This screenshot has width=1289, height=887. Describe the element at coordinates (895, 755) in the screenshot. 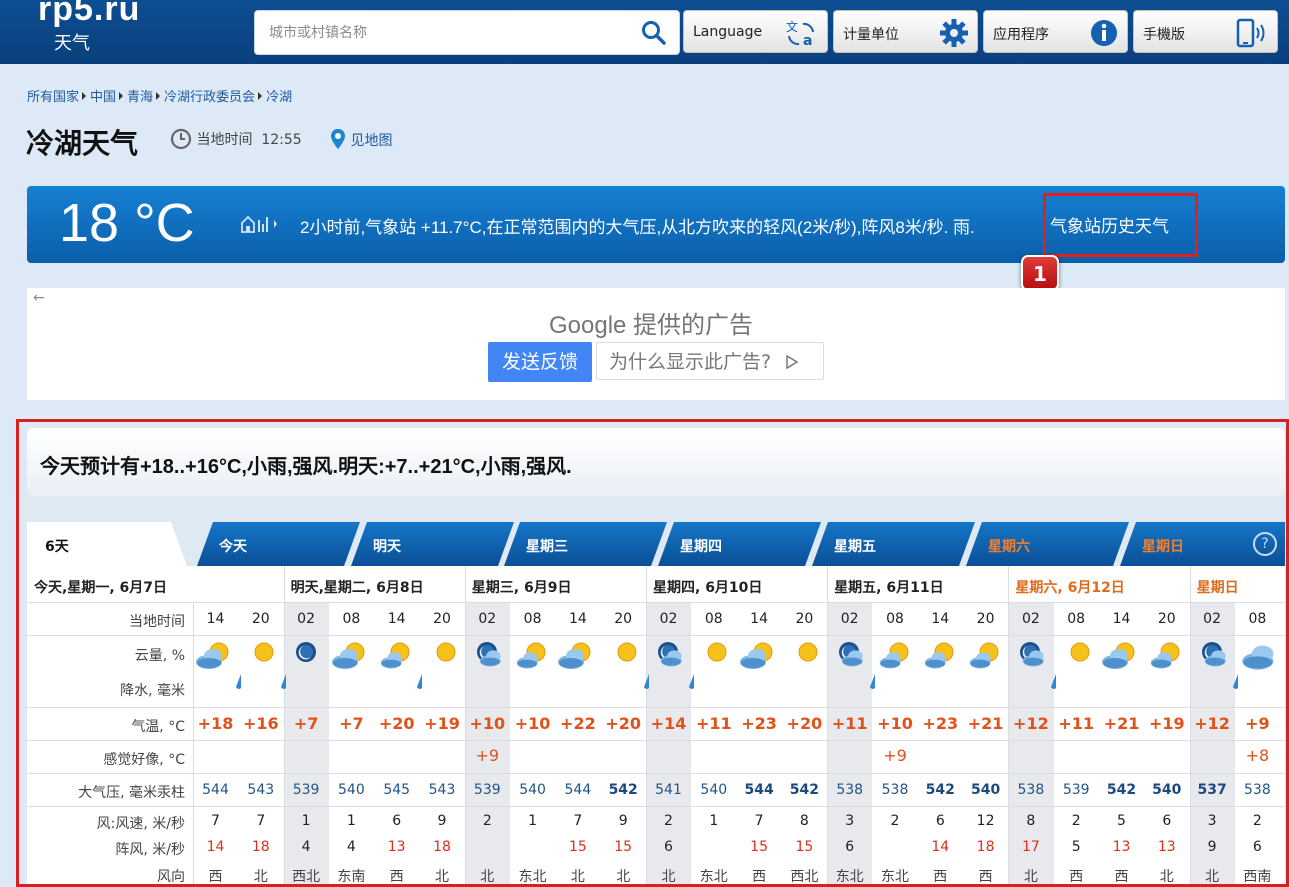

I see `forecast-feel: +9` at that location.